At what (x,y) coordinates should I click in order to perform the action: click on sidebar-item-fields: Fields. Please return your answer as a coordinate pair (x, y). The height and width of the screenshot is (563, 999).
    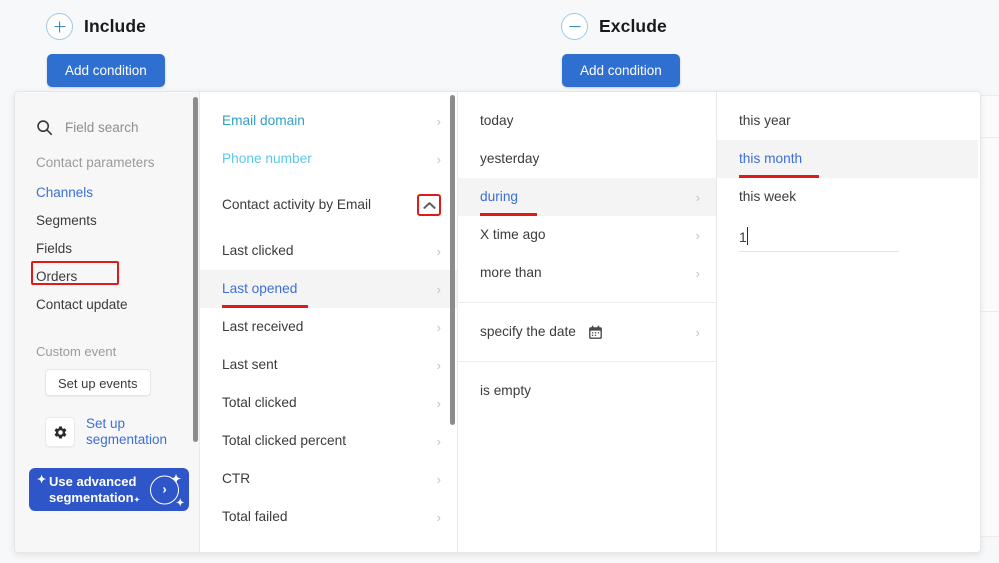
    Looking at the image, I should click on (107, 249).